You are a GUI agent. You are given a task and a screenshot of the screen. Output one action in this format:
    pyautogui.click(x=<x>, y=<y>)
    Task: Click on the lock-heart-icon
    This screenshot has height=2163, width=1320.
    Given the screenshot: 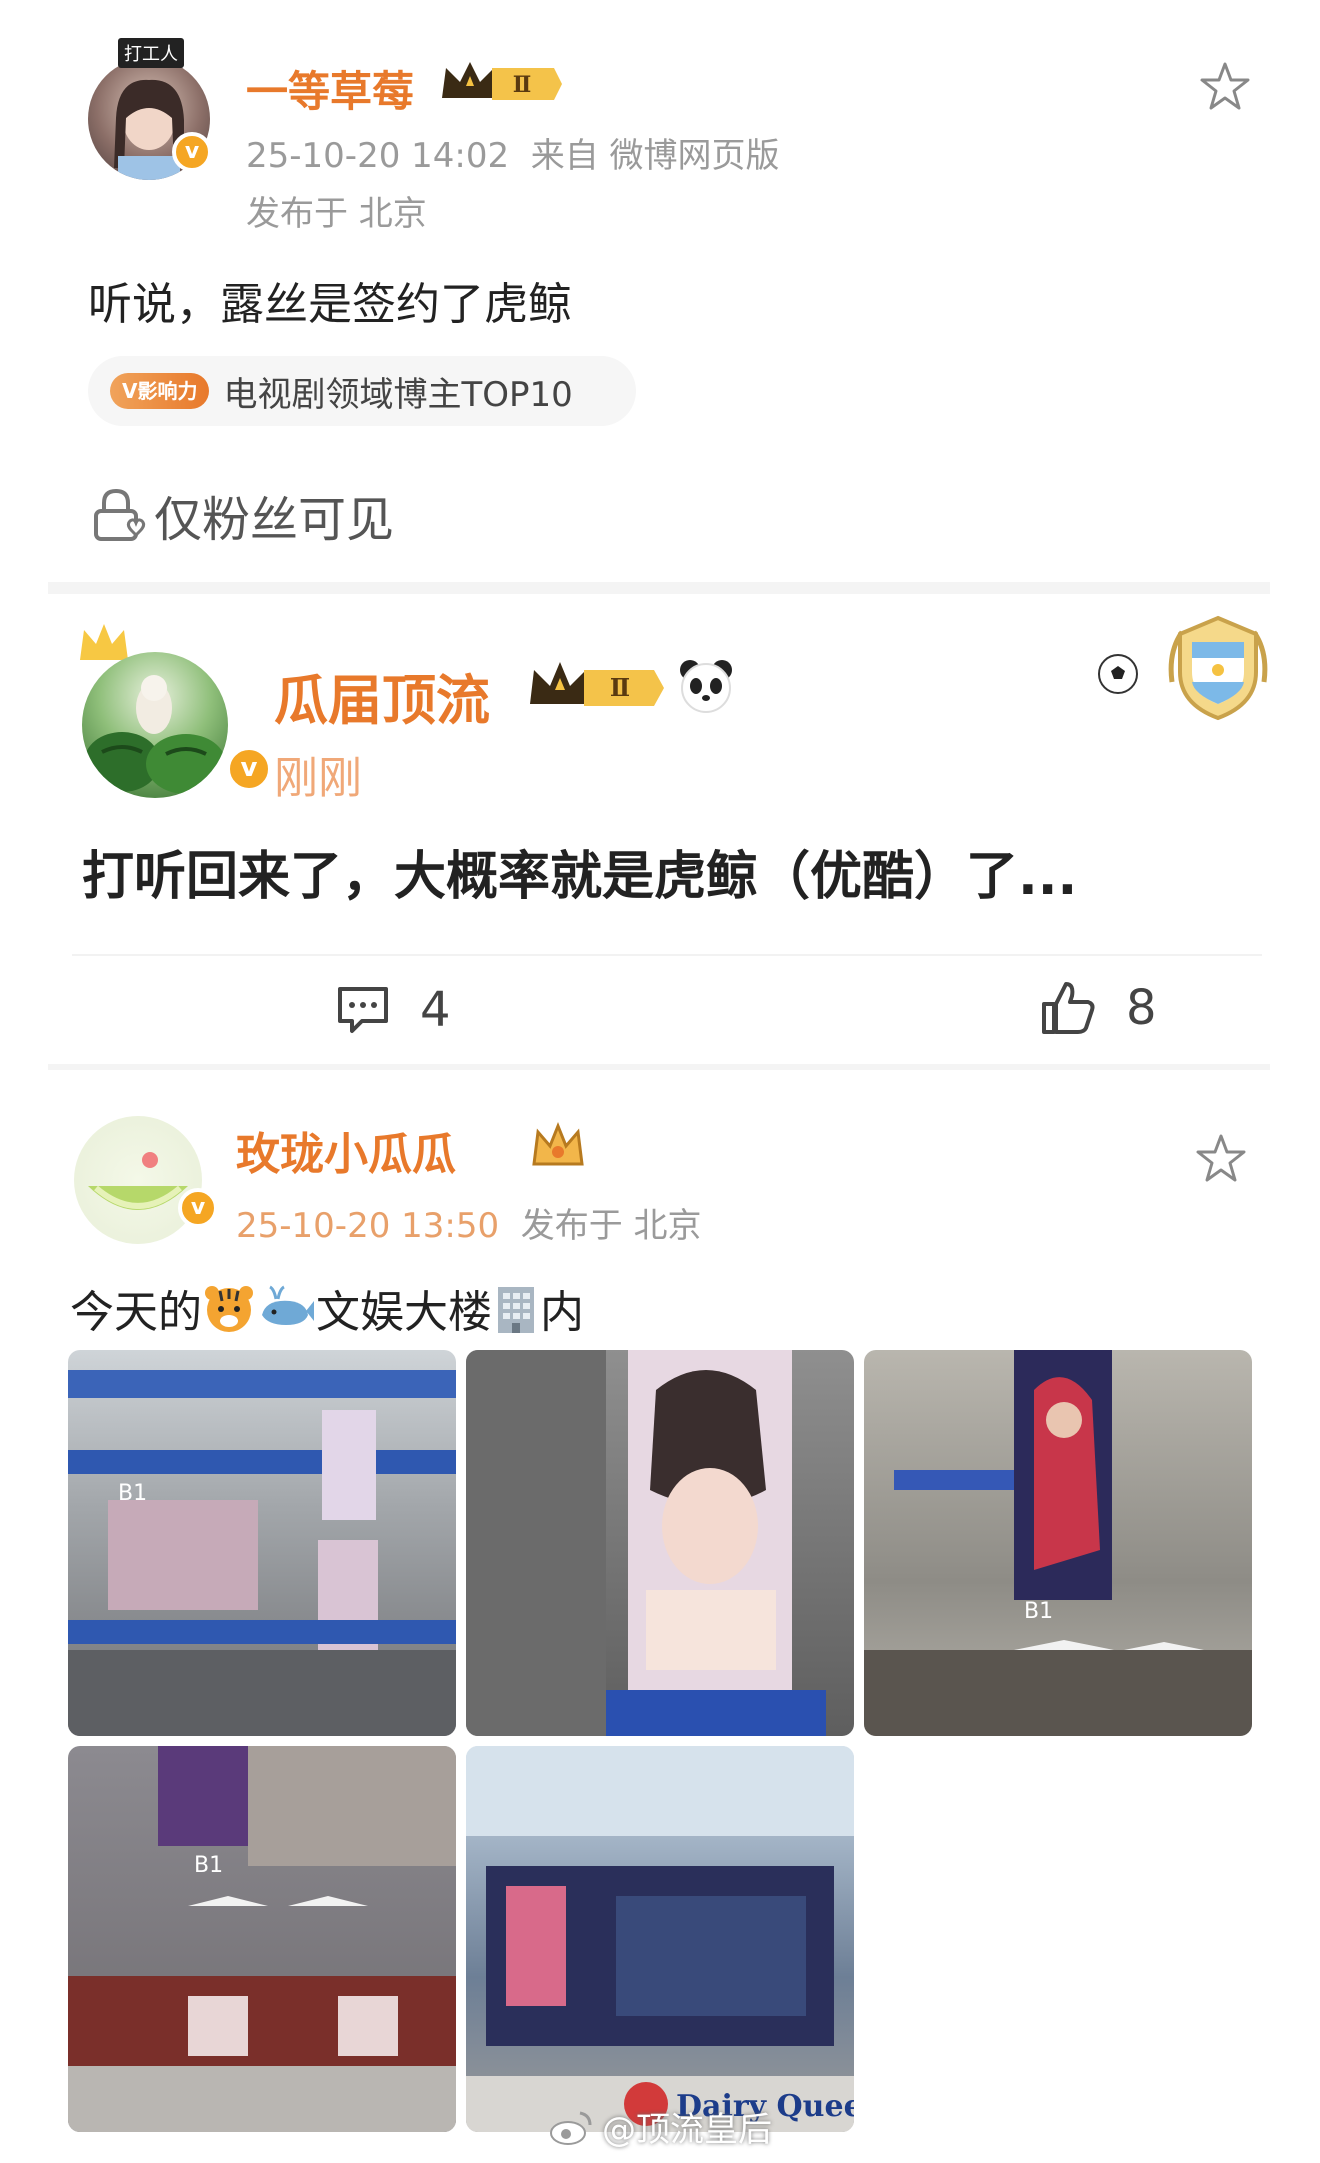 What is the action you would take?
    pyautogui.click(x=120, y=514)
    